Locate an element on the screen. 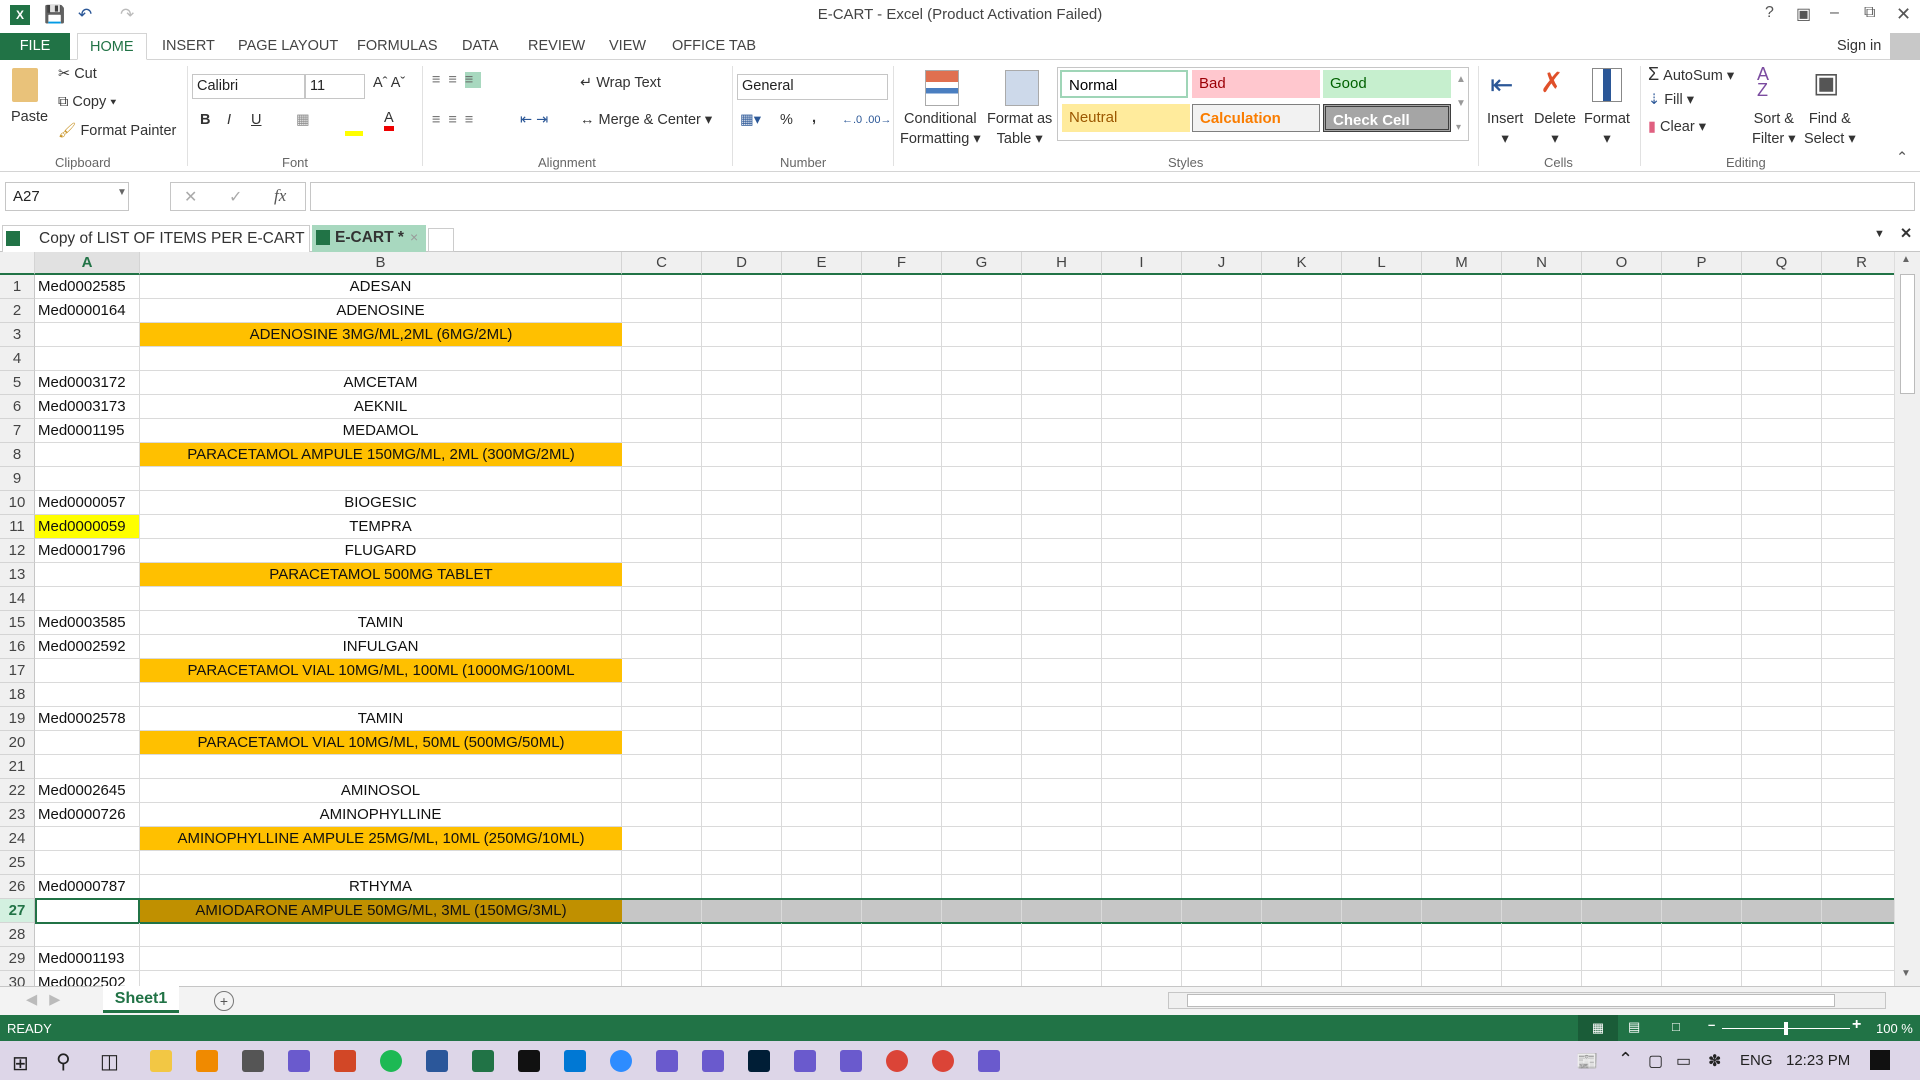  app-icon is located at coordinates (713, 1061).